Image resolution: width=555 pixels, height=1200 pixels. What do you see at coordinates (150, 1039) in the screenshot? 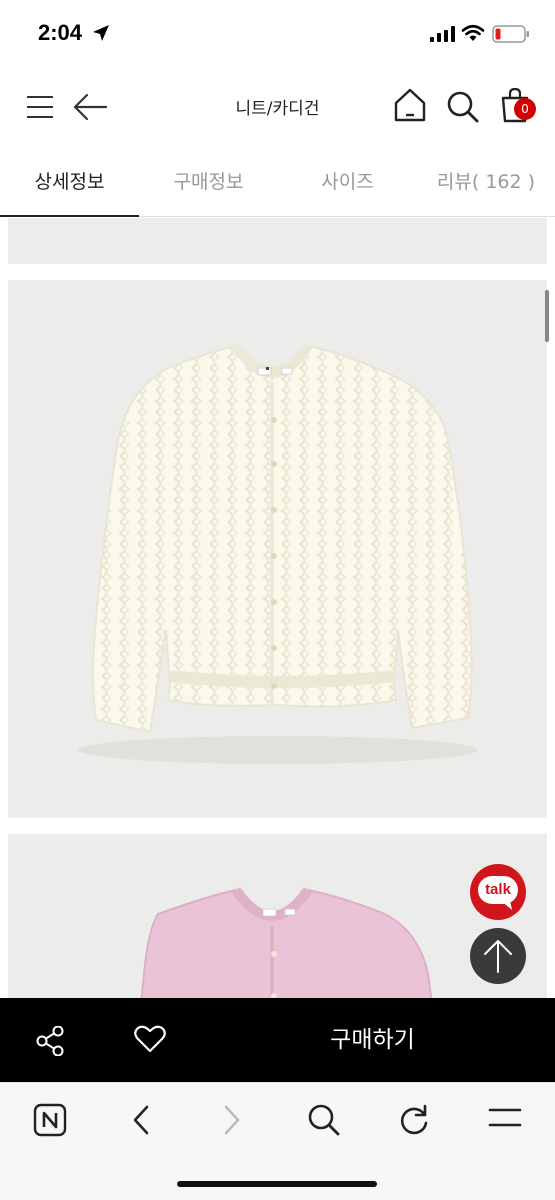
I see `heart-icon` at bounding box center [150, 1039].